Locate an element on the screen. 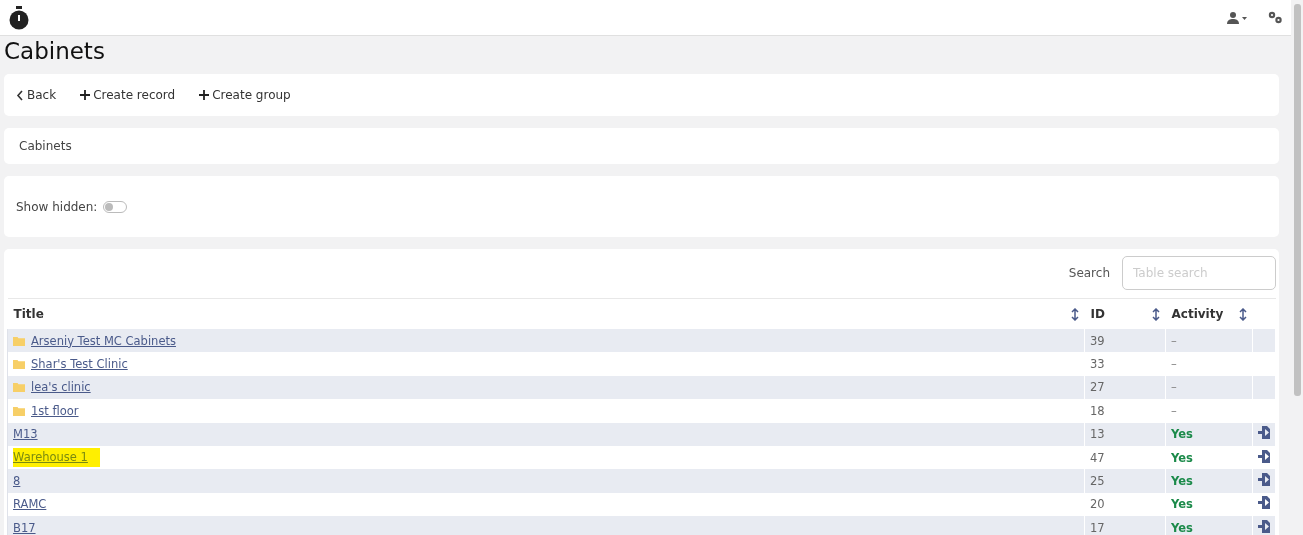  id-text: 39 is located at coordinates (1097, 340).